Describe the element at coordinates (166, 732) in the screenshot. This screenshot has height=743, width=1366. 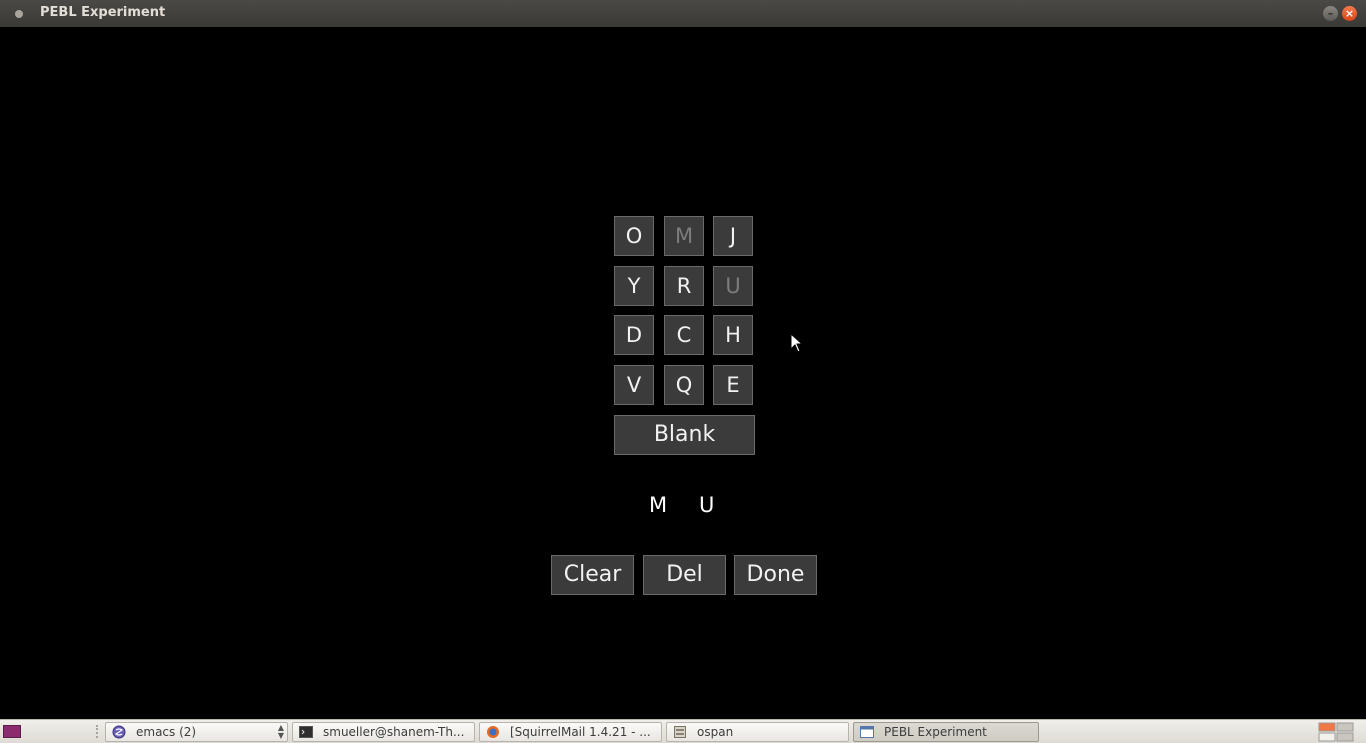
I see `taskbar-item-label: emacs (2)` at that location.